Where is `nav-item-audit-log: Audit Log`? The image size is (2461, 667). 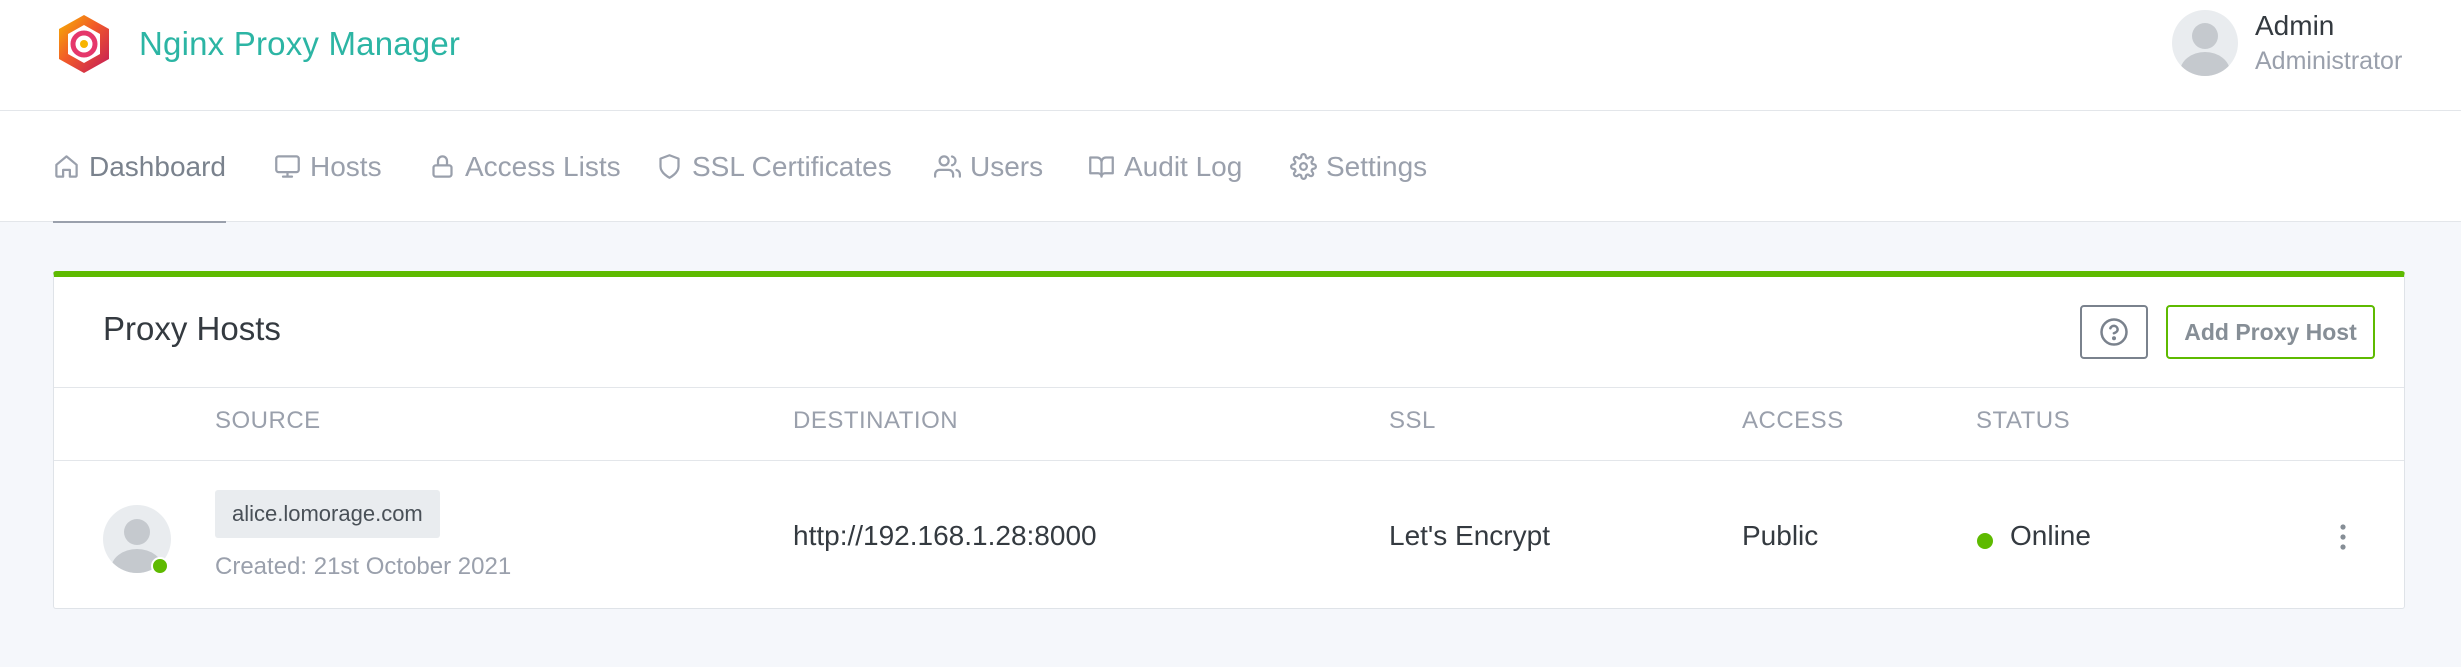
nav-item-audit-log: Audit Log is located at coordinates (1165, 166).